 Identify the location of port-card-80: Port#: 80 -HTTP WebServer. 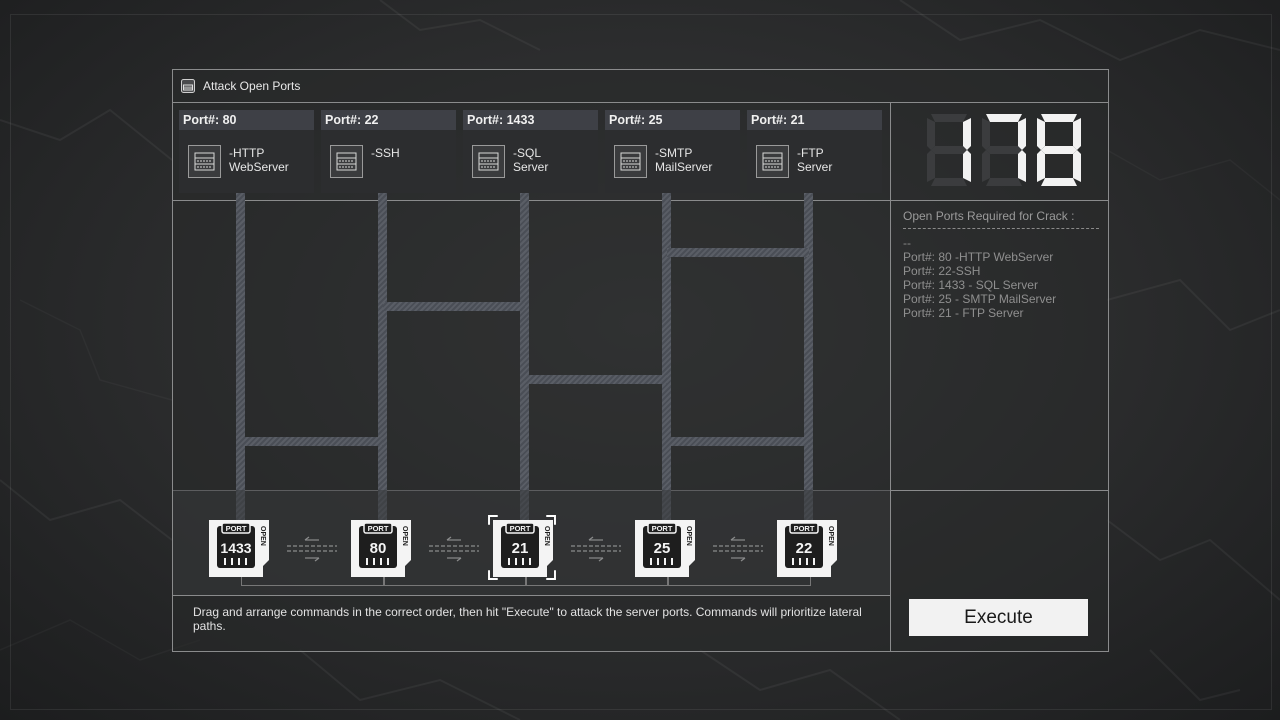
(246, 151).